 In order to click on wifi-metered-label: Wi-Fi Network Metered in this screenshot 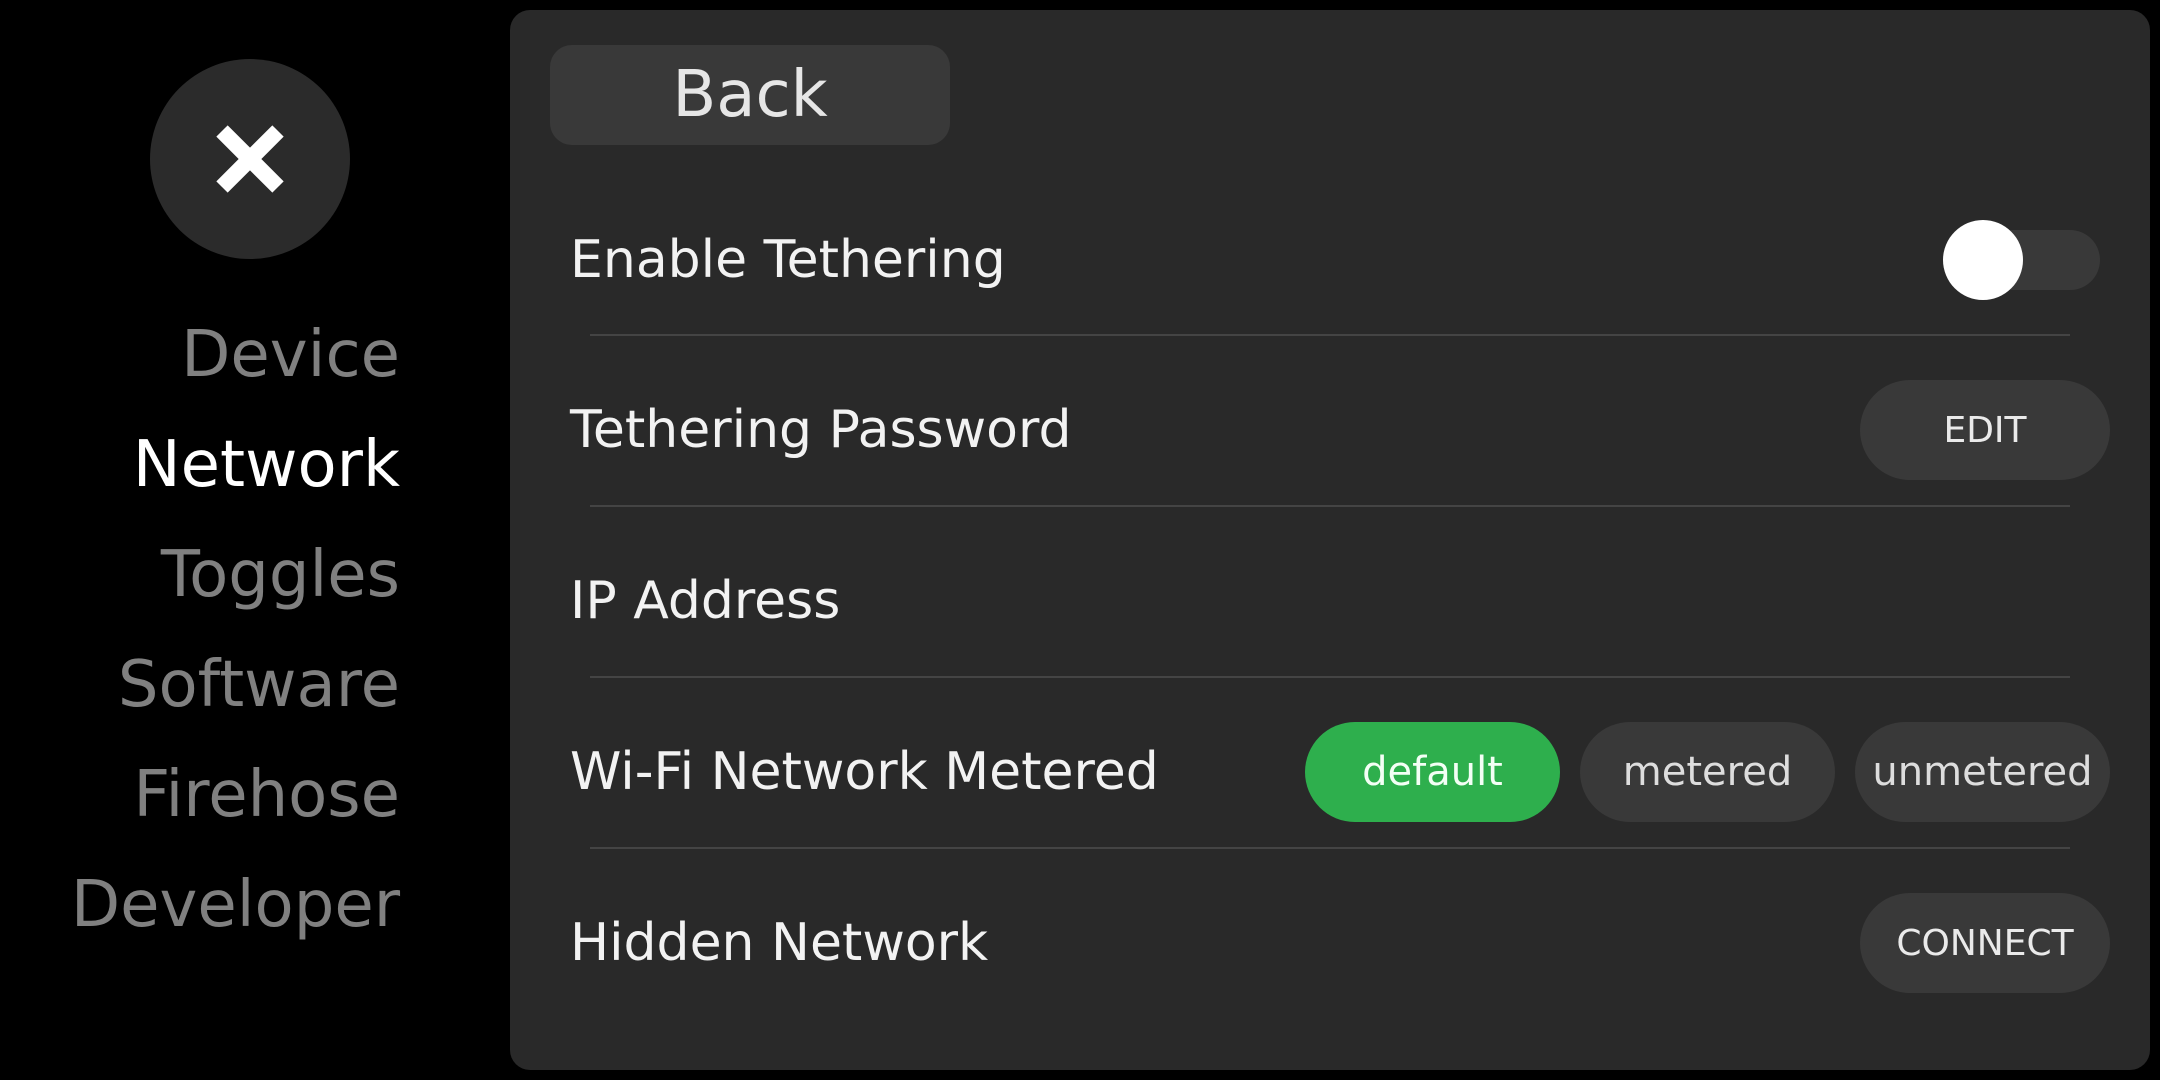, I will do `click(864, 772)`.